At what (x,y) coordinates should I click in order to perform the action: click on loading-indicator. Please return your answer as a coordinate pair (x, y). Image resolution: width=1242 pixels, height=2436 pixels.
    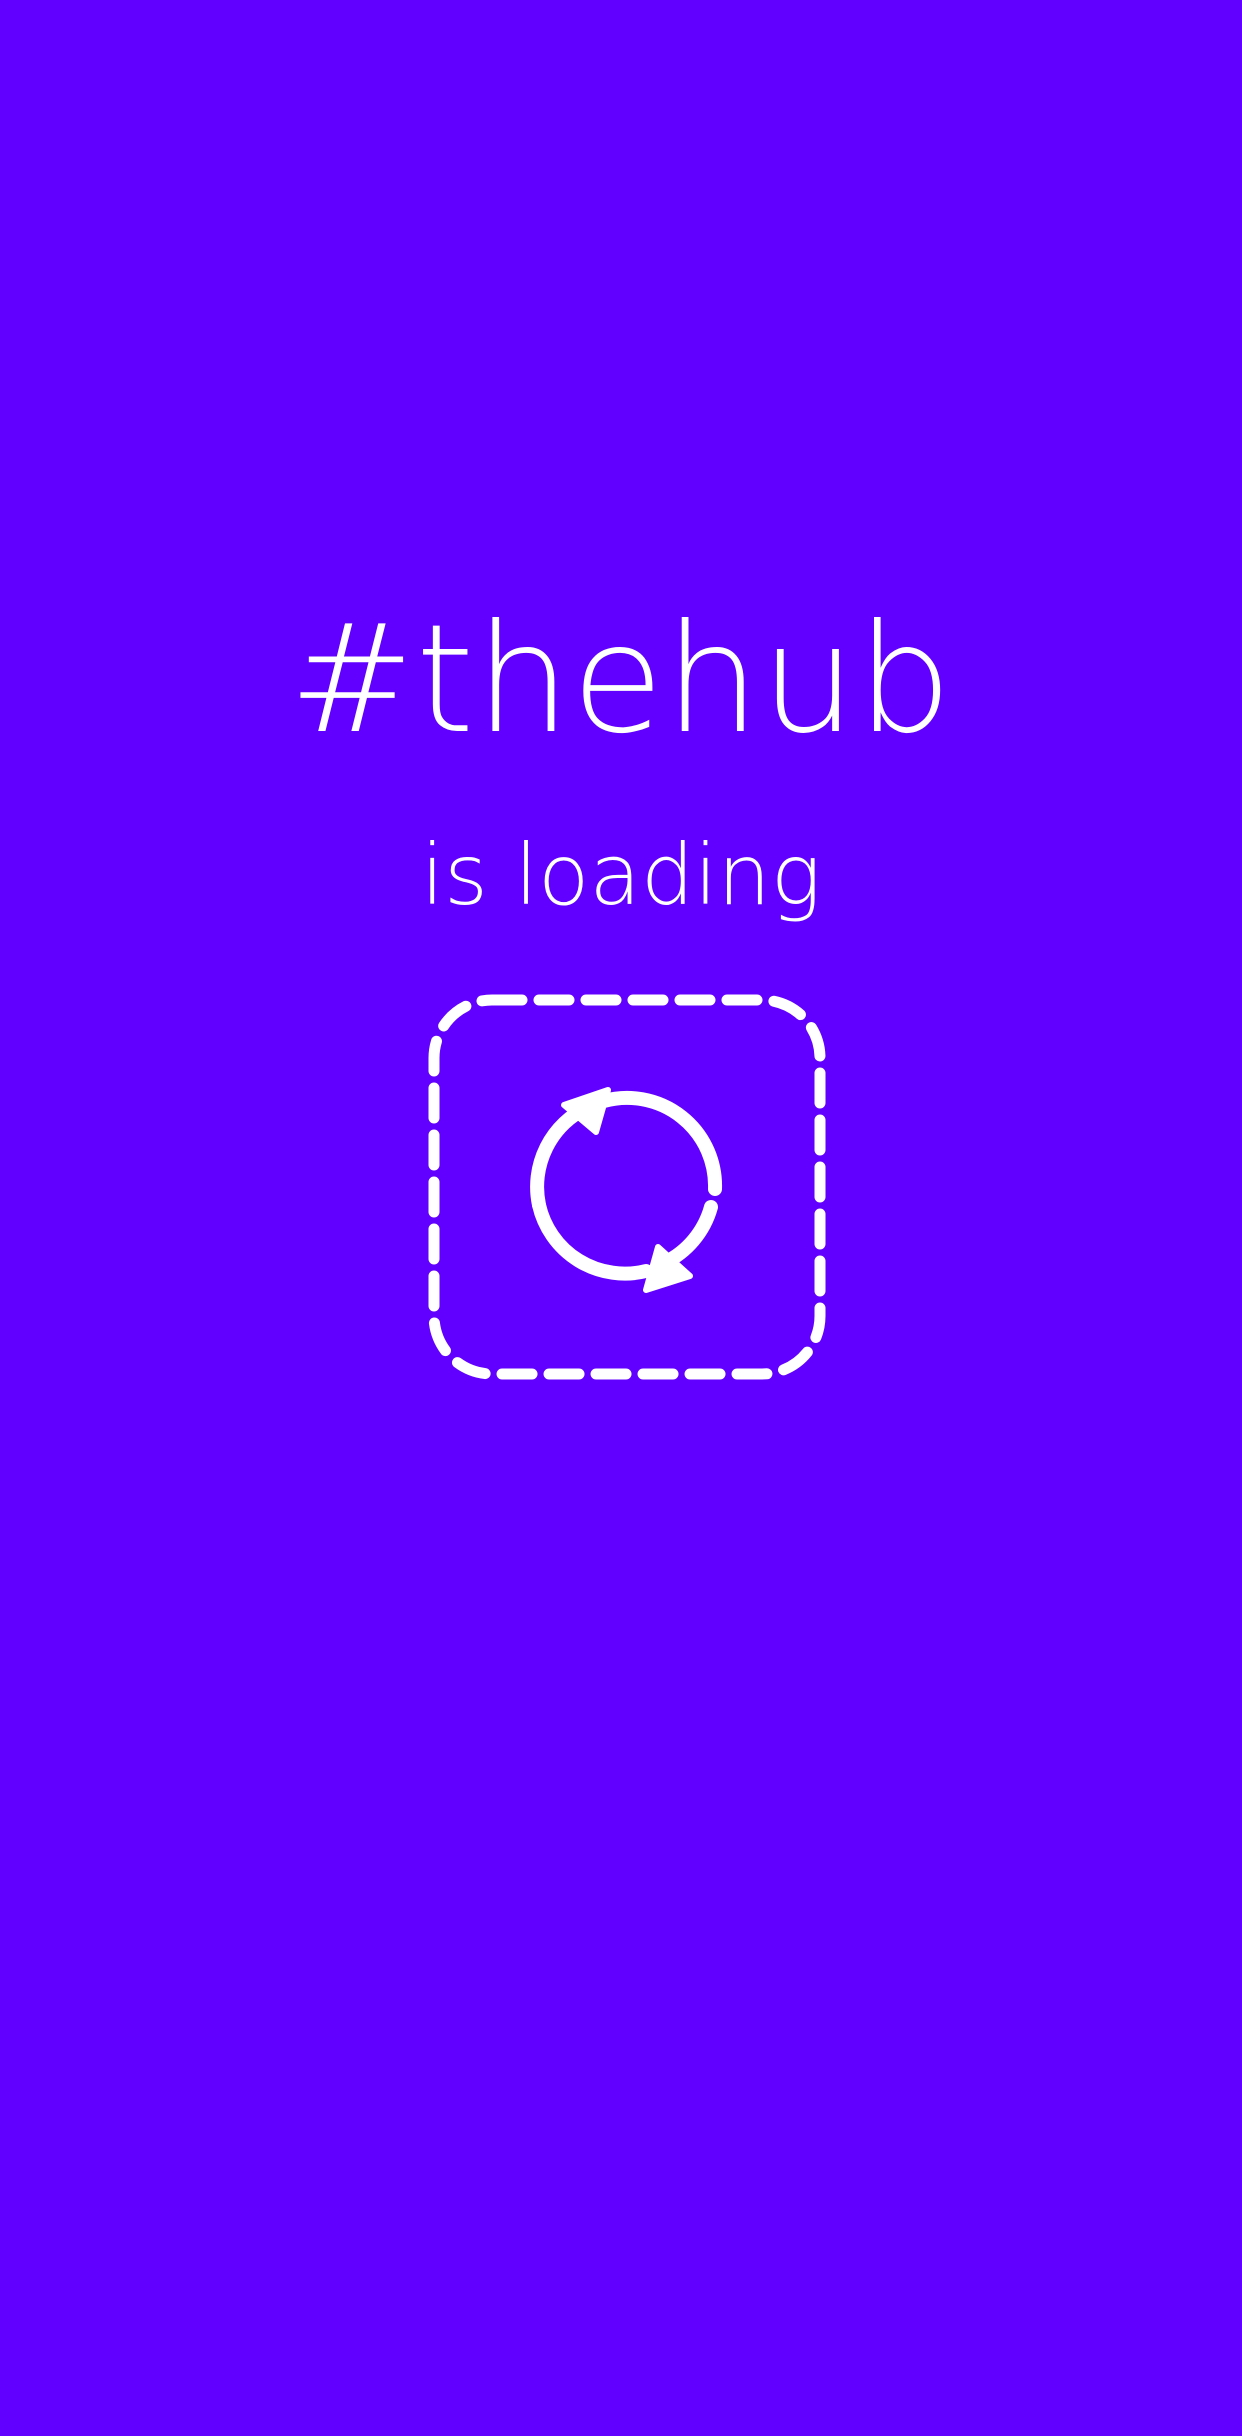
    Looking at the image, I should click on (627, 1187).